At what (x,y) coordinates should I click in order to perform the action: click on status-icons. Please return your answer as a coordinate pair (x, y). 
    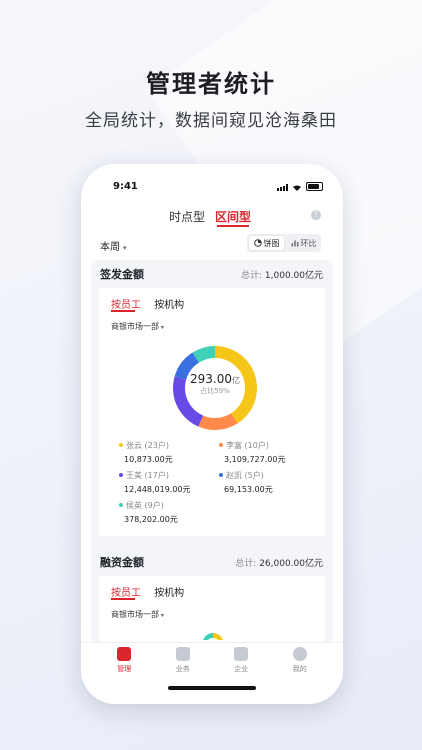
    Looking at the image, I should click on (300, 186).